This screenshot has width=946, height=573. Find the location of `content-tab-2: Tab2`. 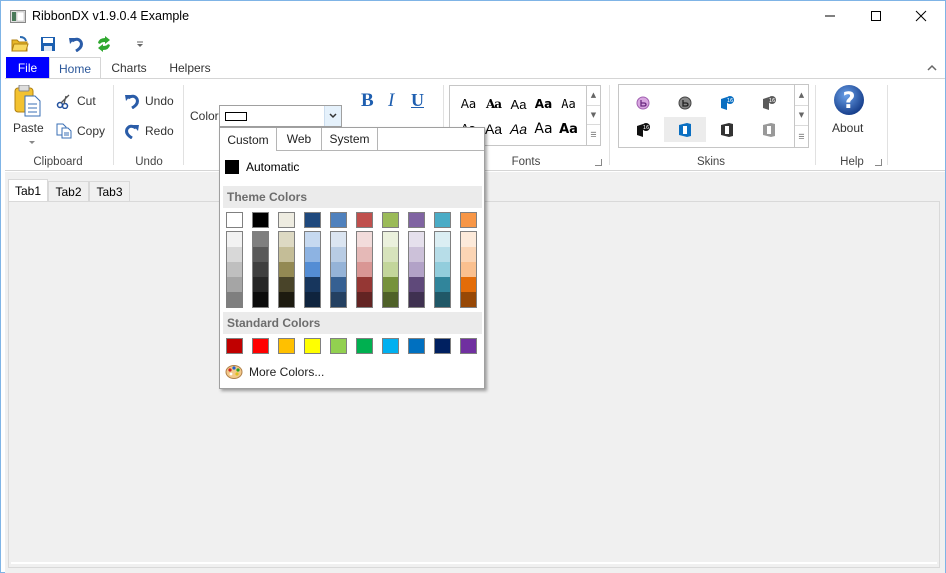

content-tab-2: Tab2 is located at coordinates (68, 191).